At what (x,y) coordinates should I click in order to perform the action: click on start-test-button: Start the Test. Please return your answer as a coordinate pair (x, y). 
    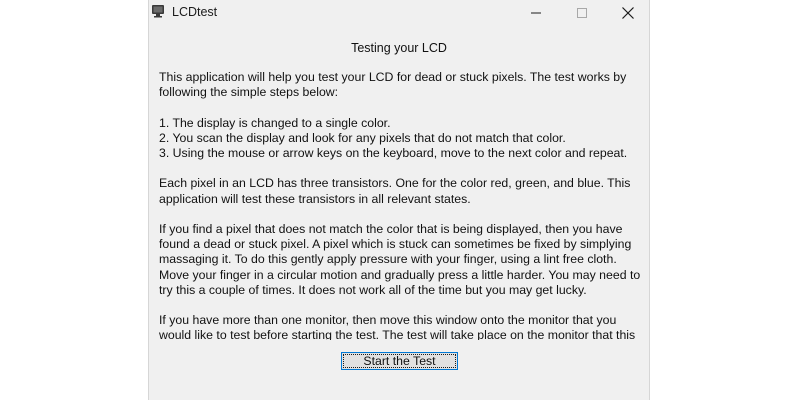
    Looking at the image, I should click on (399, 361).